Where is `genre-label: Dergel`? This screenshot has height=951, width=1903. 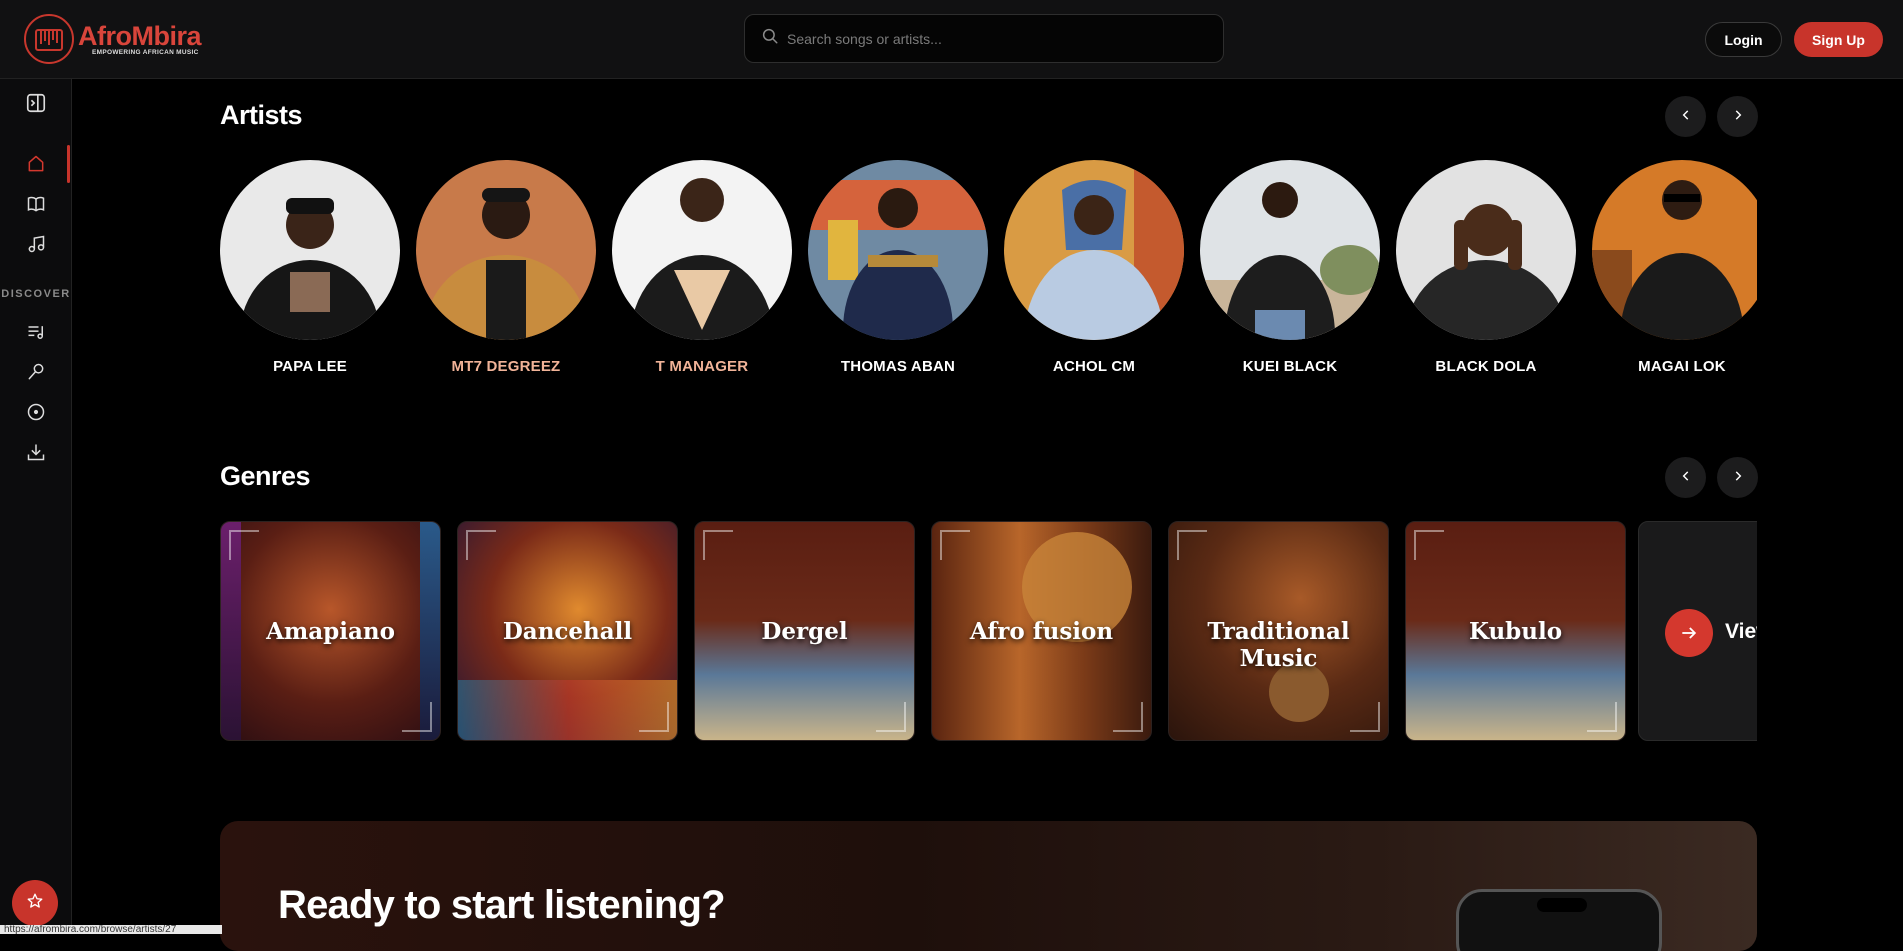 genre-label: Dergel is located at coordinates (804, 631).